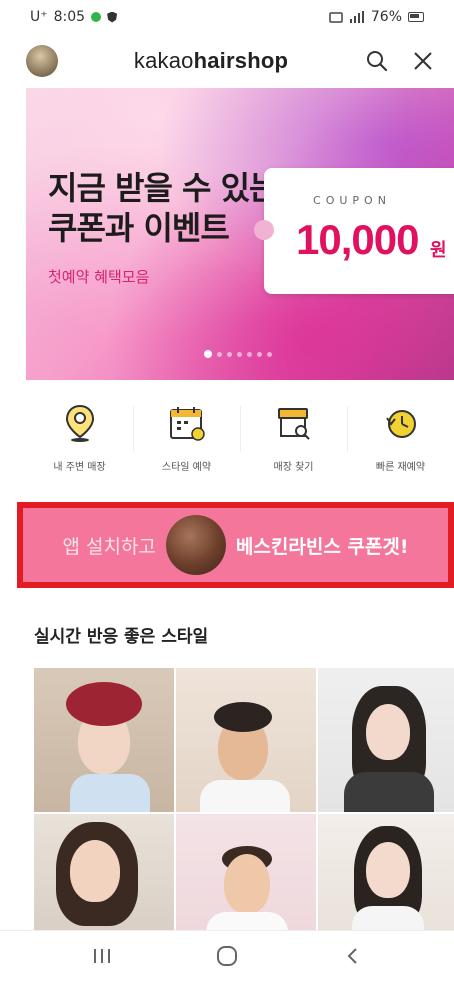  What do you see at coordinates (227, 17) in the screenshot?
I see `status-bar: U⁺ 8:05 76%` at bounding box center [227, 17].